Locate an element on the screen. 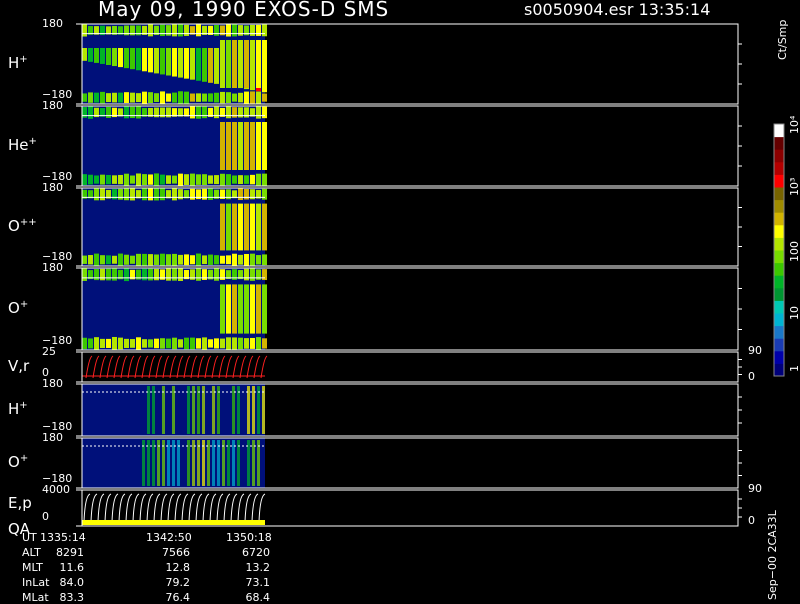 The height and width of the screenshot is (604, 800). footer-value: 6720 is located at coordinates (256, 552).